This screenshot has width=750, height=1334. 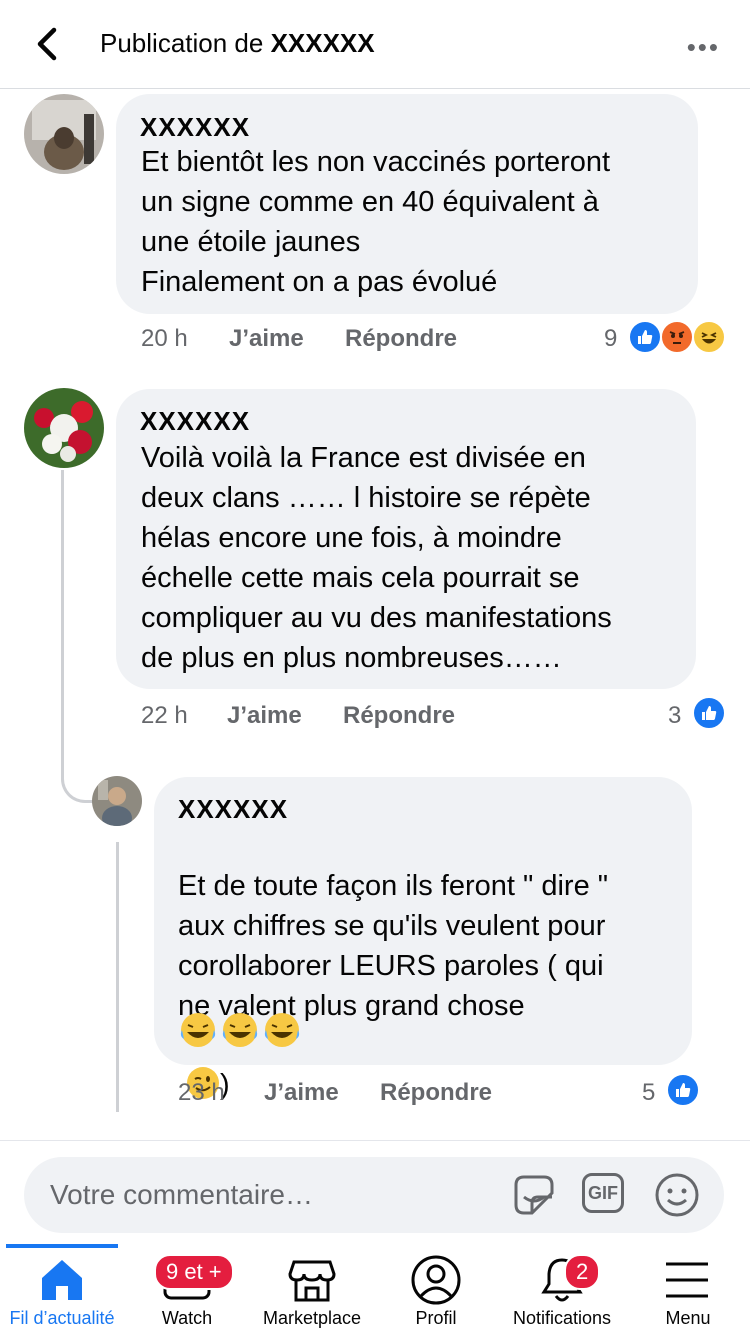 I want to click on nav-label: Menu, so click(x=688, y=1318).